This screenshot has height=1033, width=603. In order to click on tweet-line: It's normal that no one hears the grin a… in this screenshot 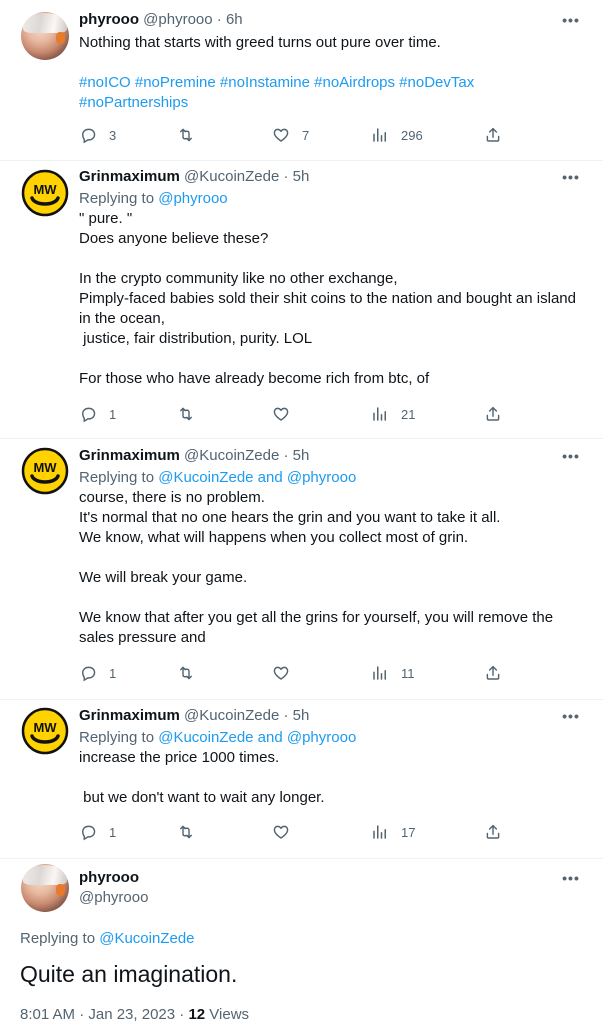, I will do `click(290, 517)`.